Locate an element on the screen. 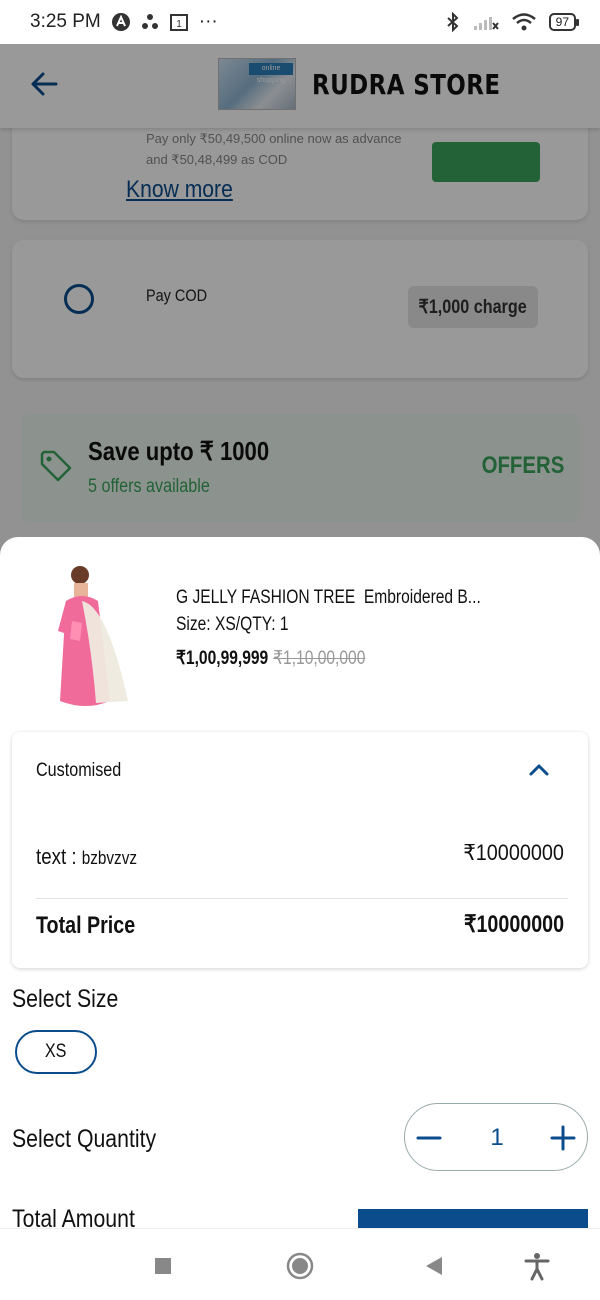  cod-label: Pay COD is located at coordinates (177, 295).